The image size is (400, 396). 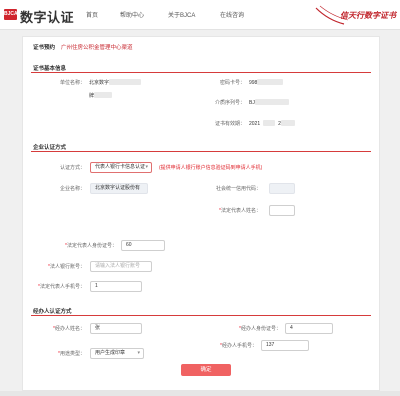 I want to click on company-name-label: 企业名称：, so click(x=72, y=189).